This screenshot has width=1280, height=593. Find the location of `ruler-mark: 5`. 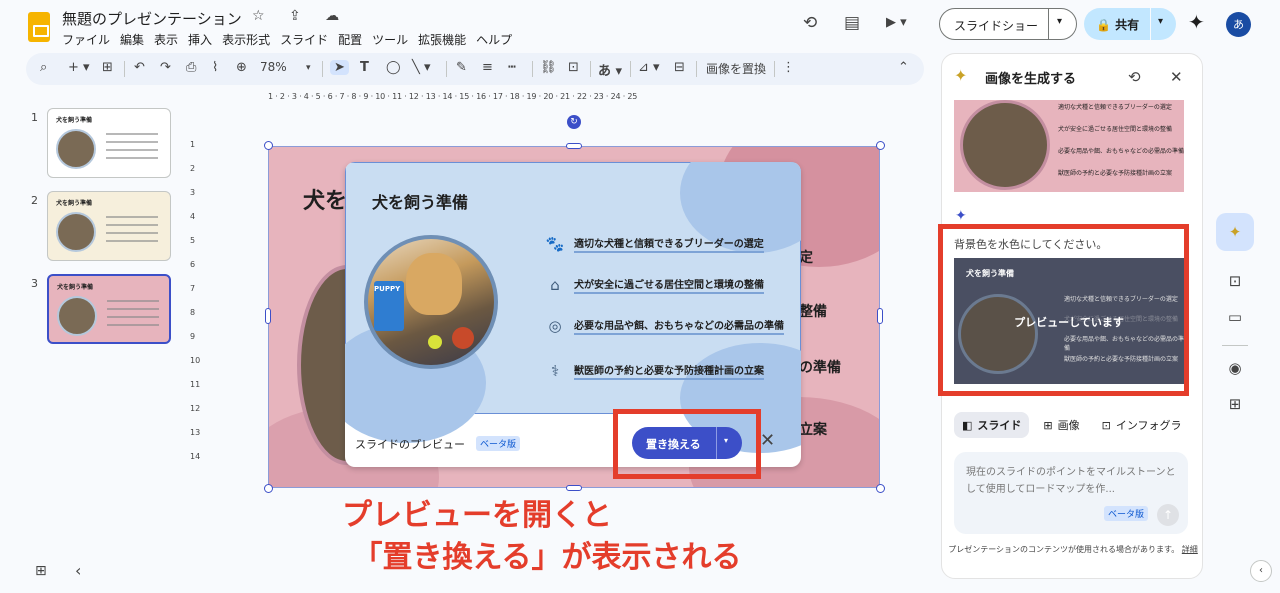

ruler-mark: 5 is located at coordinates (193, 240).